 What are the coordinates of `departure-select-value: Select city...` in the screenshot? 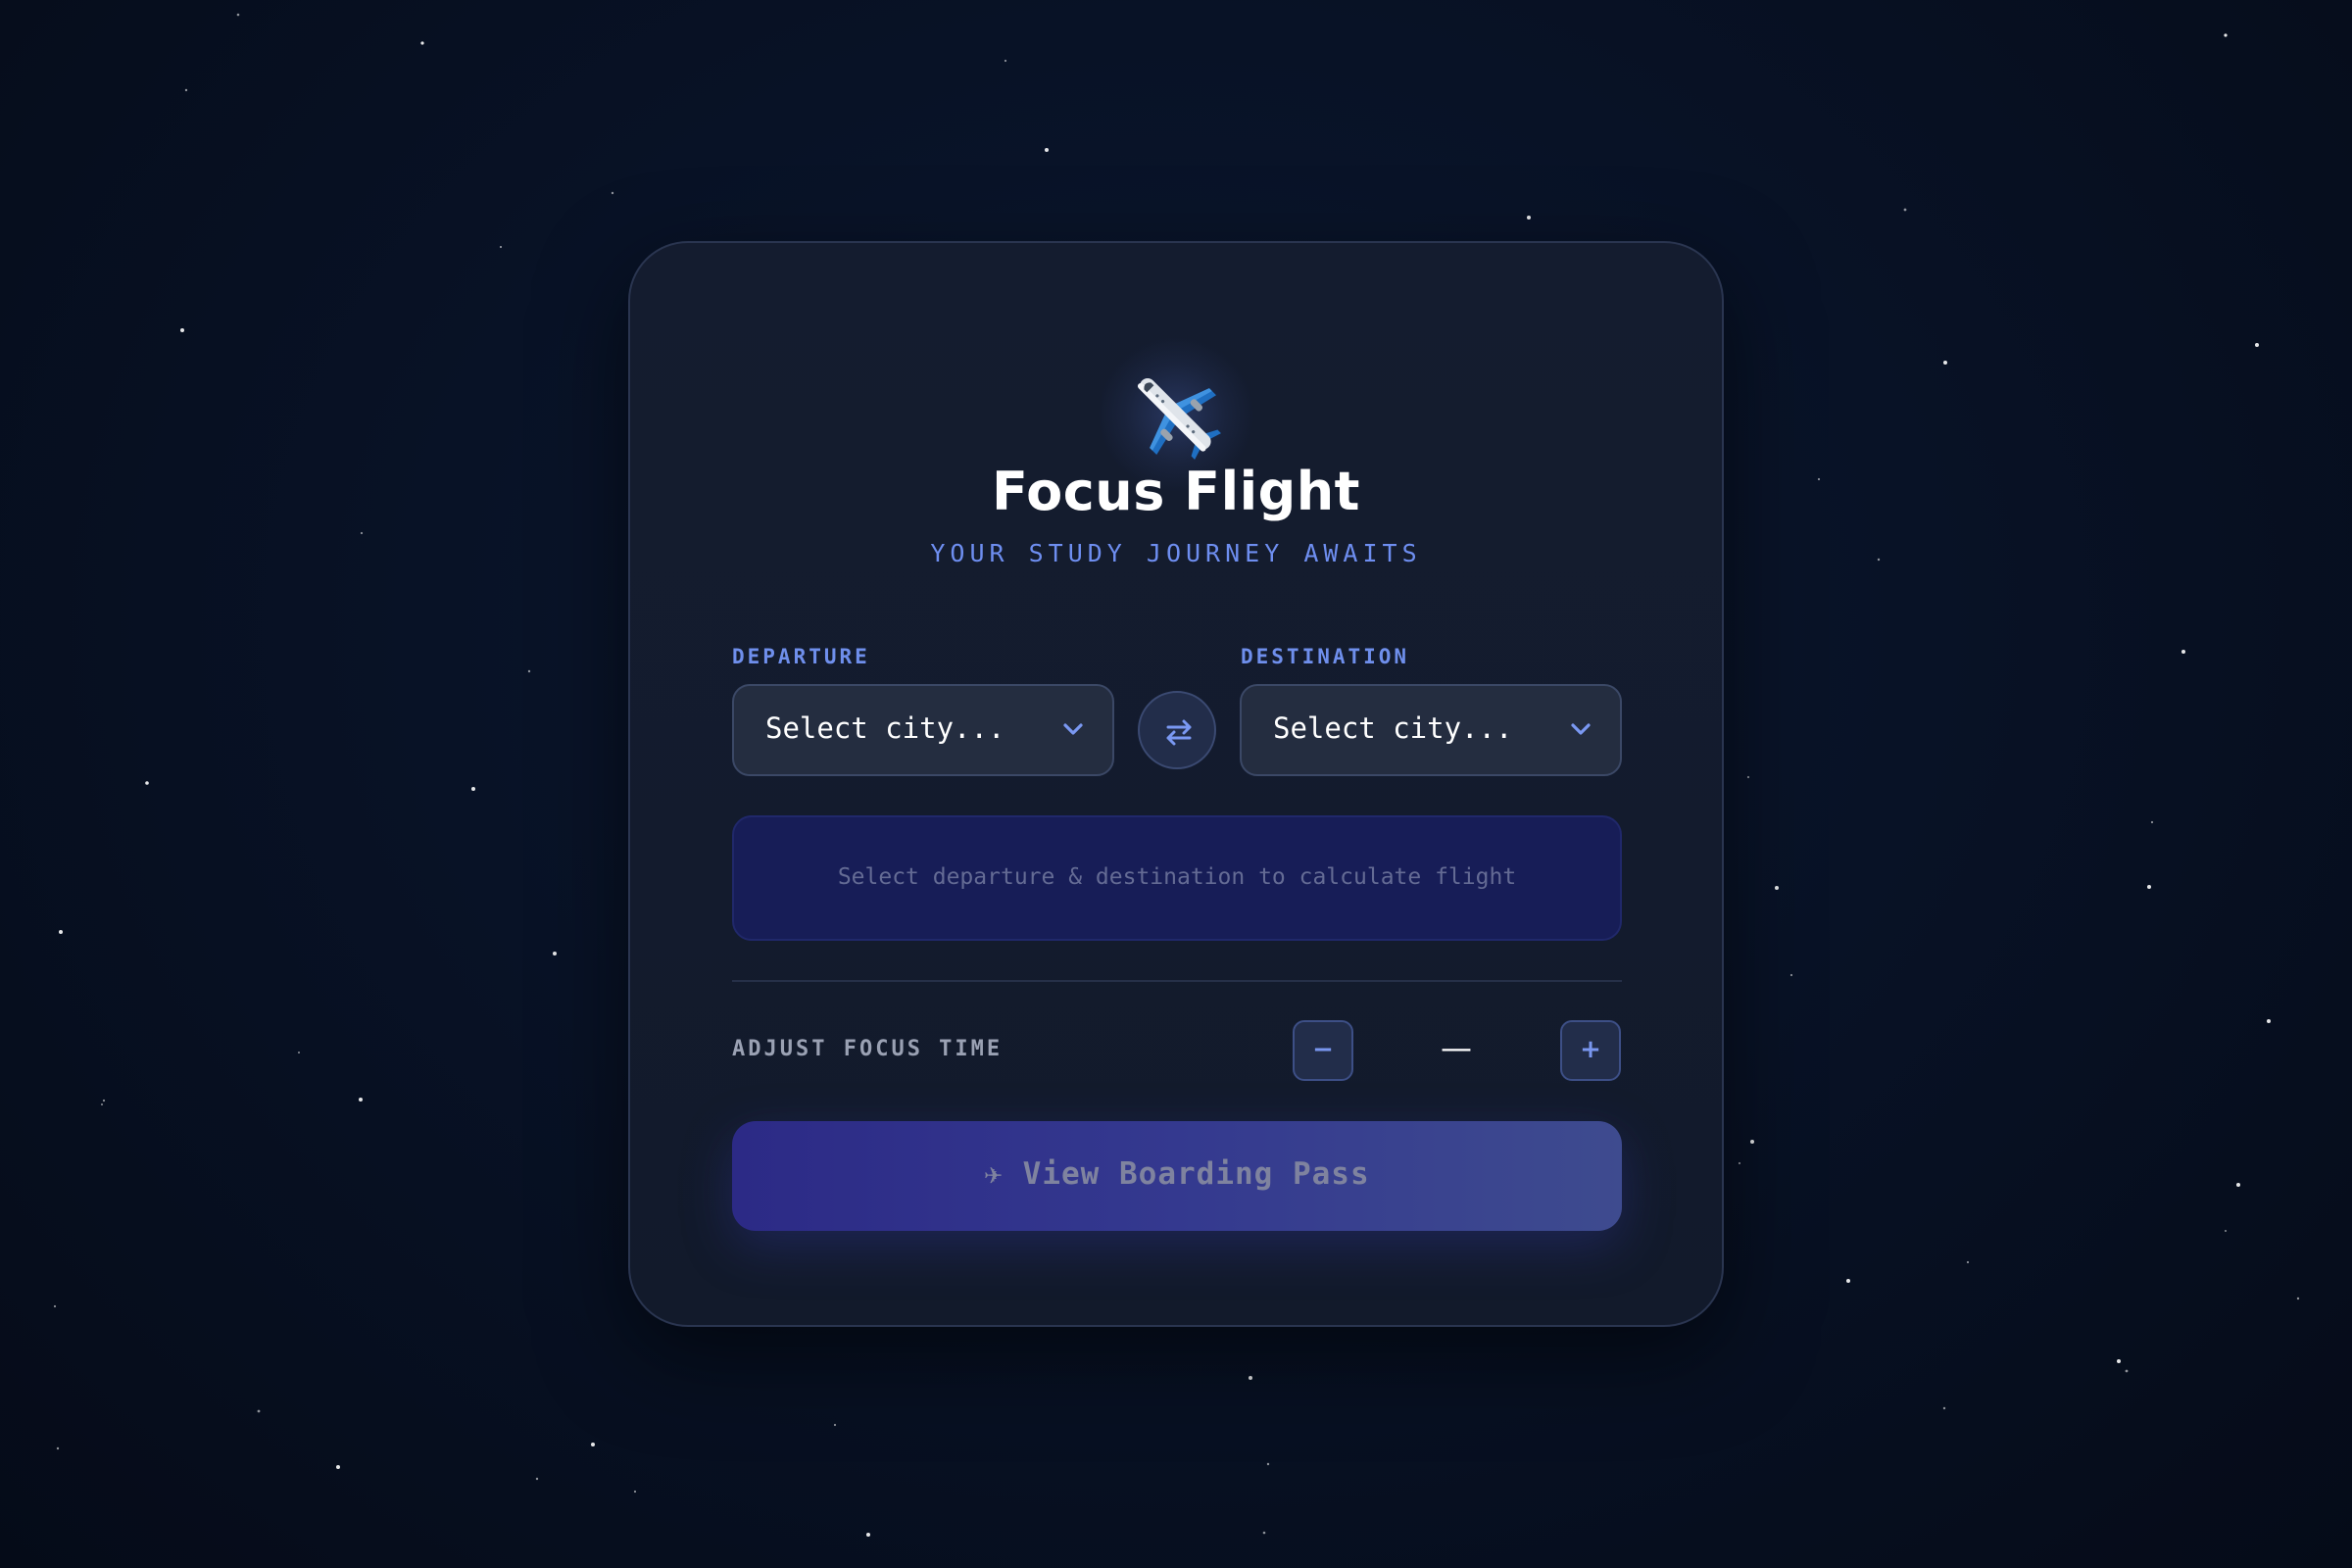 It's located at (885, 728).